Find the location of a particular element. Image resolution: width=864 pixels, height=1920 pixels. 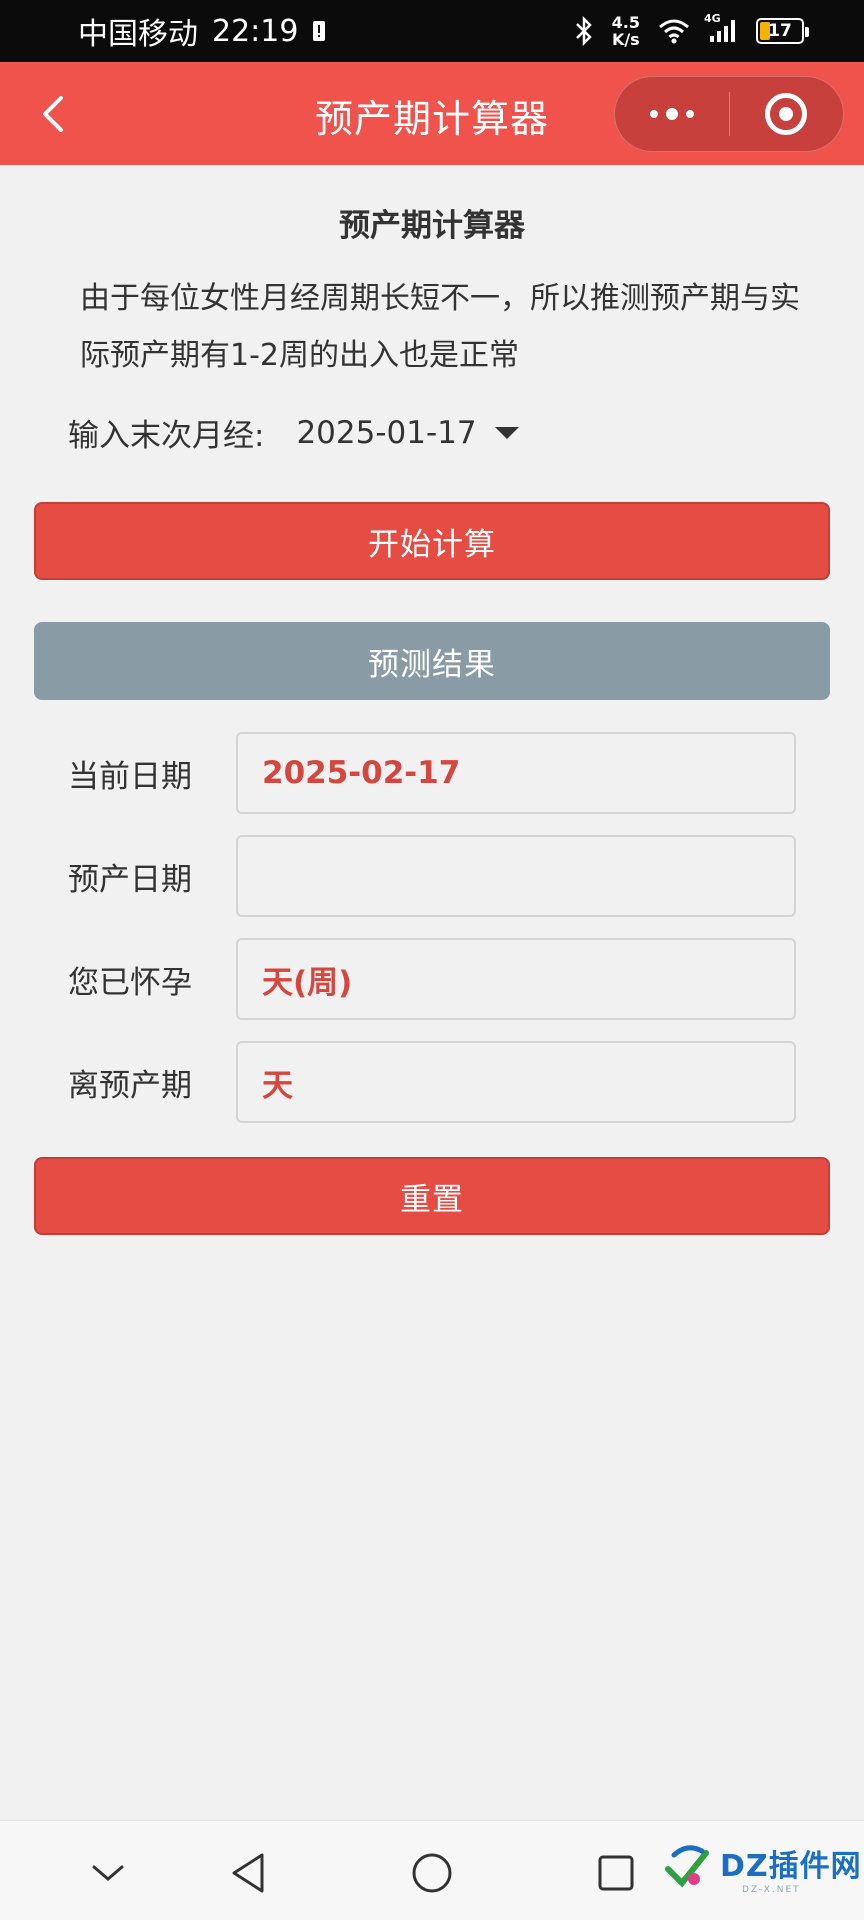

status-bar: 中国移动 22:19 4.5 K/s 4G 17 is located at coordinates (432, 31).